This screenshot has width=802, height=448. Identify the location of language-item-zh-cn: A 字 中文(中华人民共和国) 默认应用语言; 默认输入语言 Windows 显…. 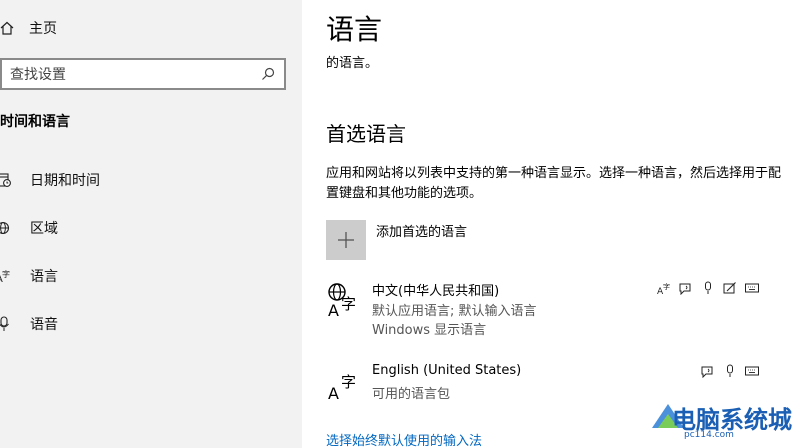
(556, 310).